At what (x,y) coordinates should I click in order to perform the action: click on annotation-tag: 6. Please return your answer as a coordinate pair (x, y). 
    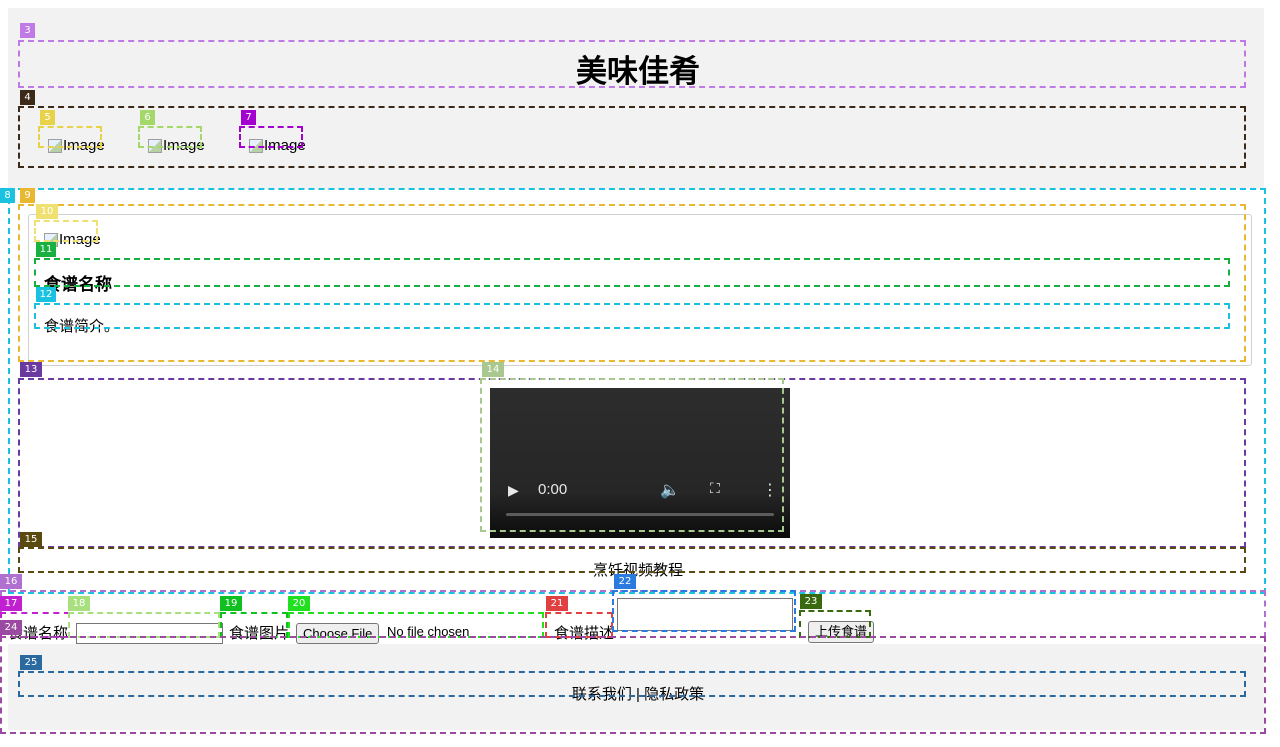
    Looking at the image, I should click on (147, 117).